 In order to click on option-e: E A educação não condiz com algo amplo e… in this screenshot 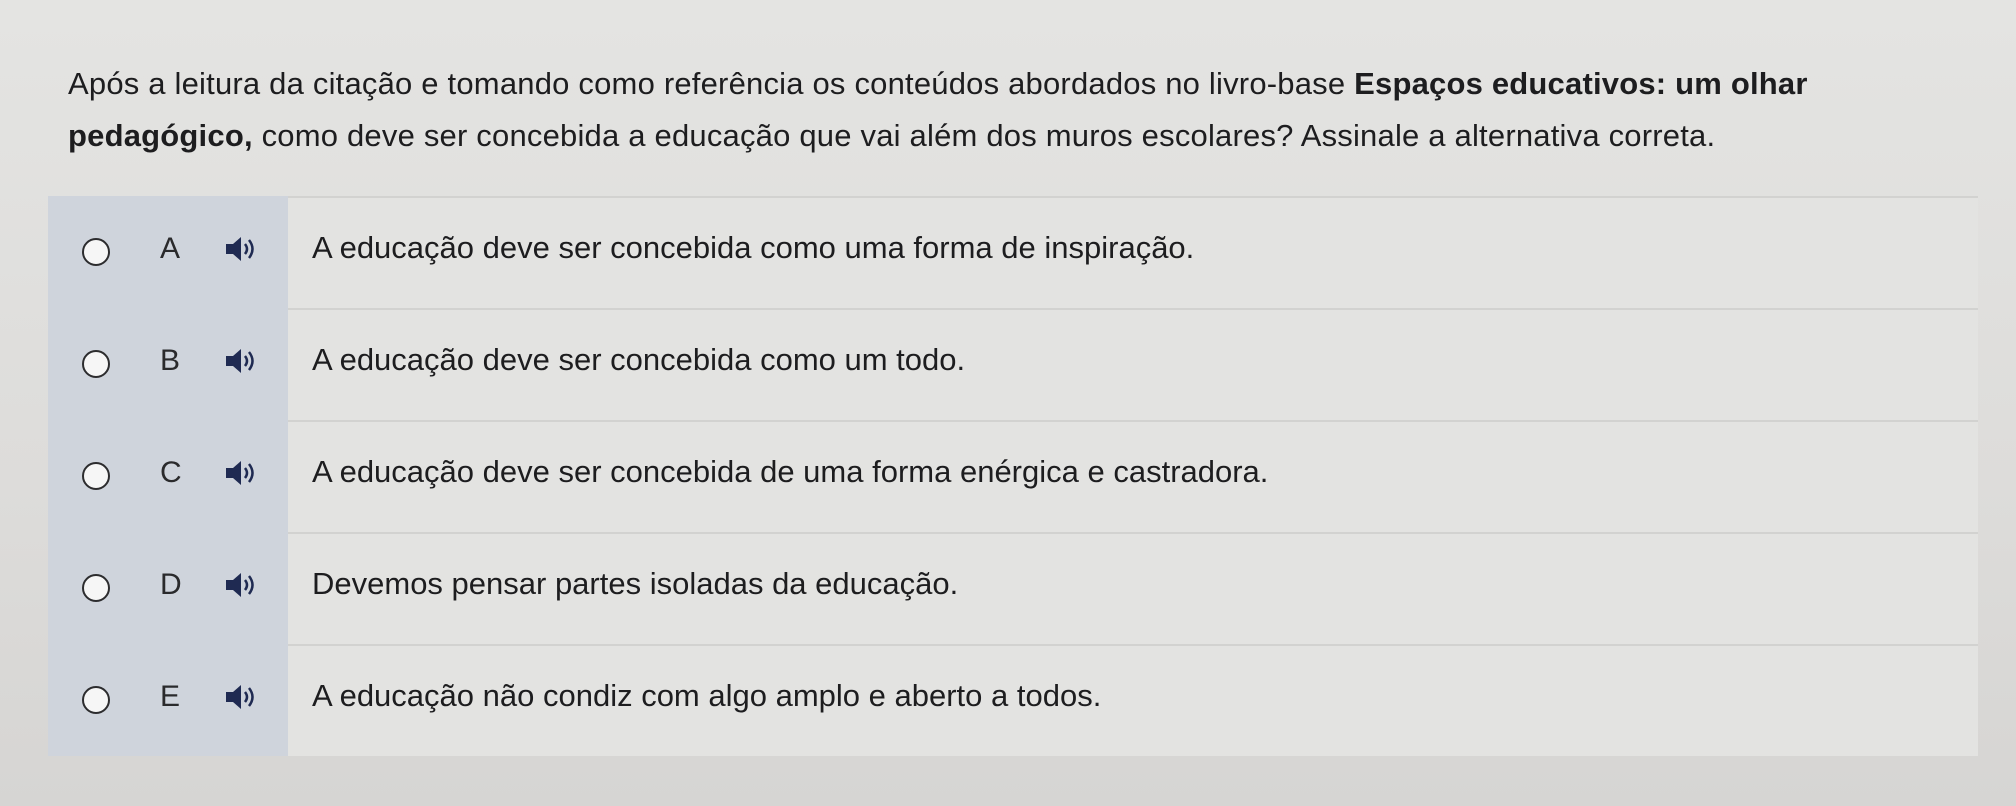, I will do `click(1013, 700)`.